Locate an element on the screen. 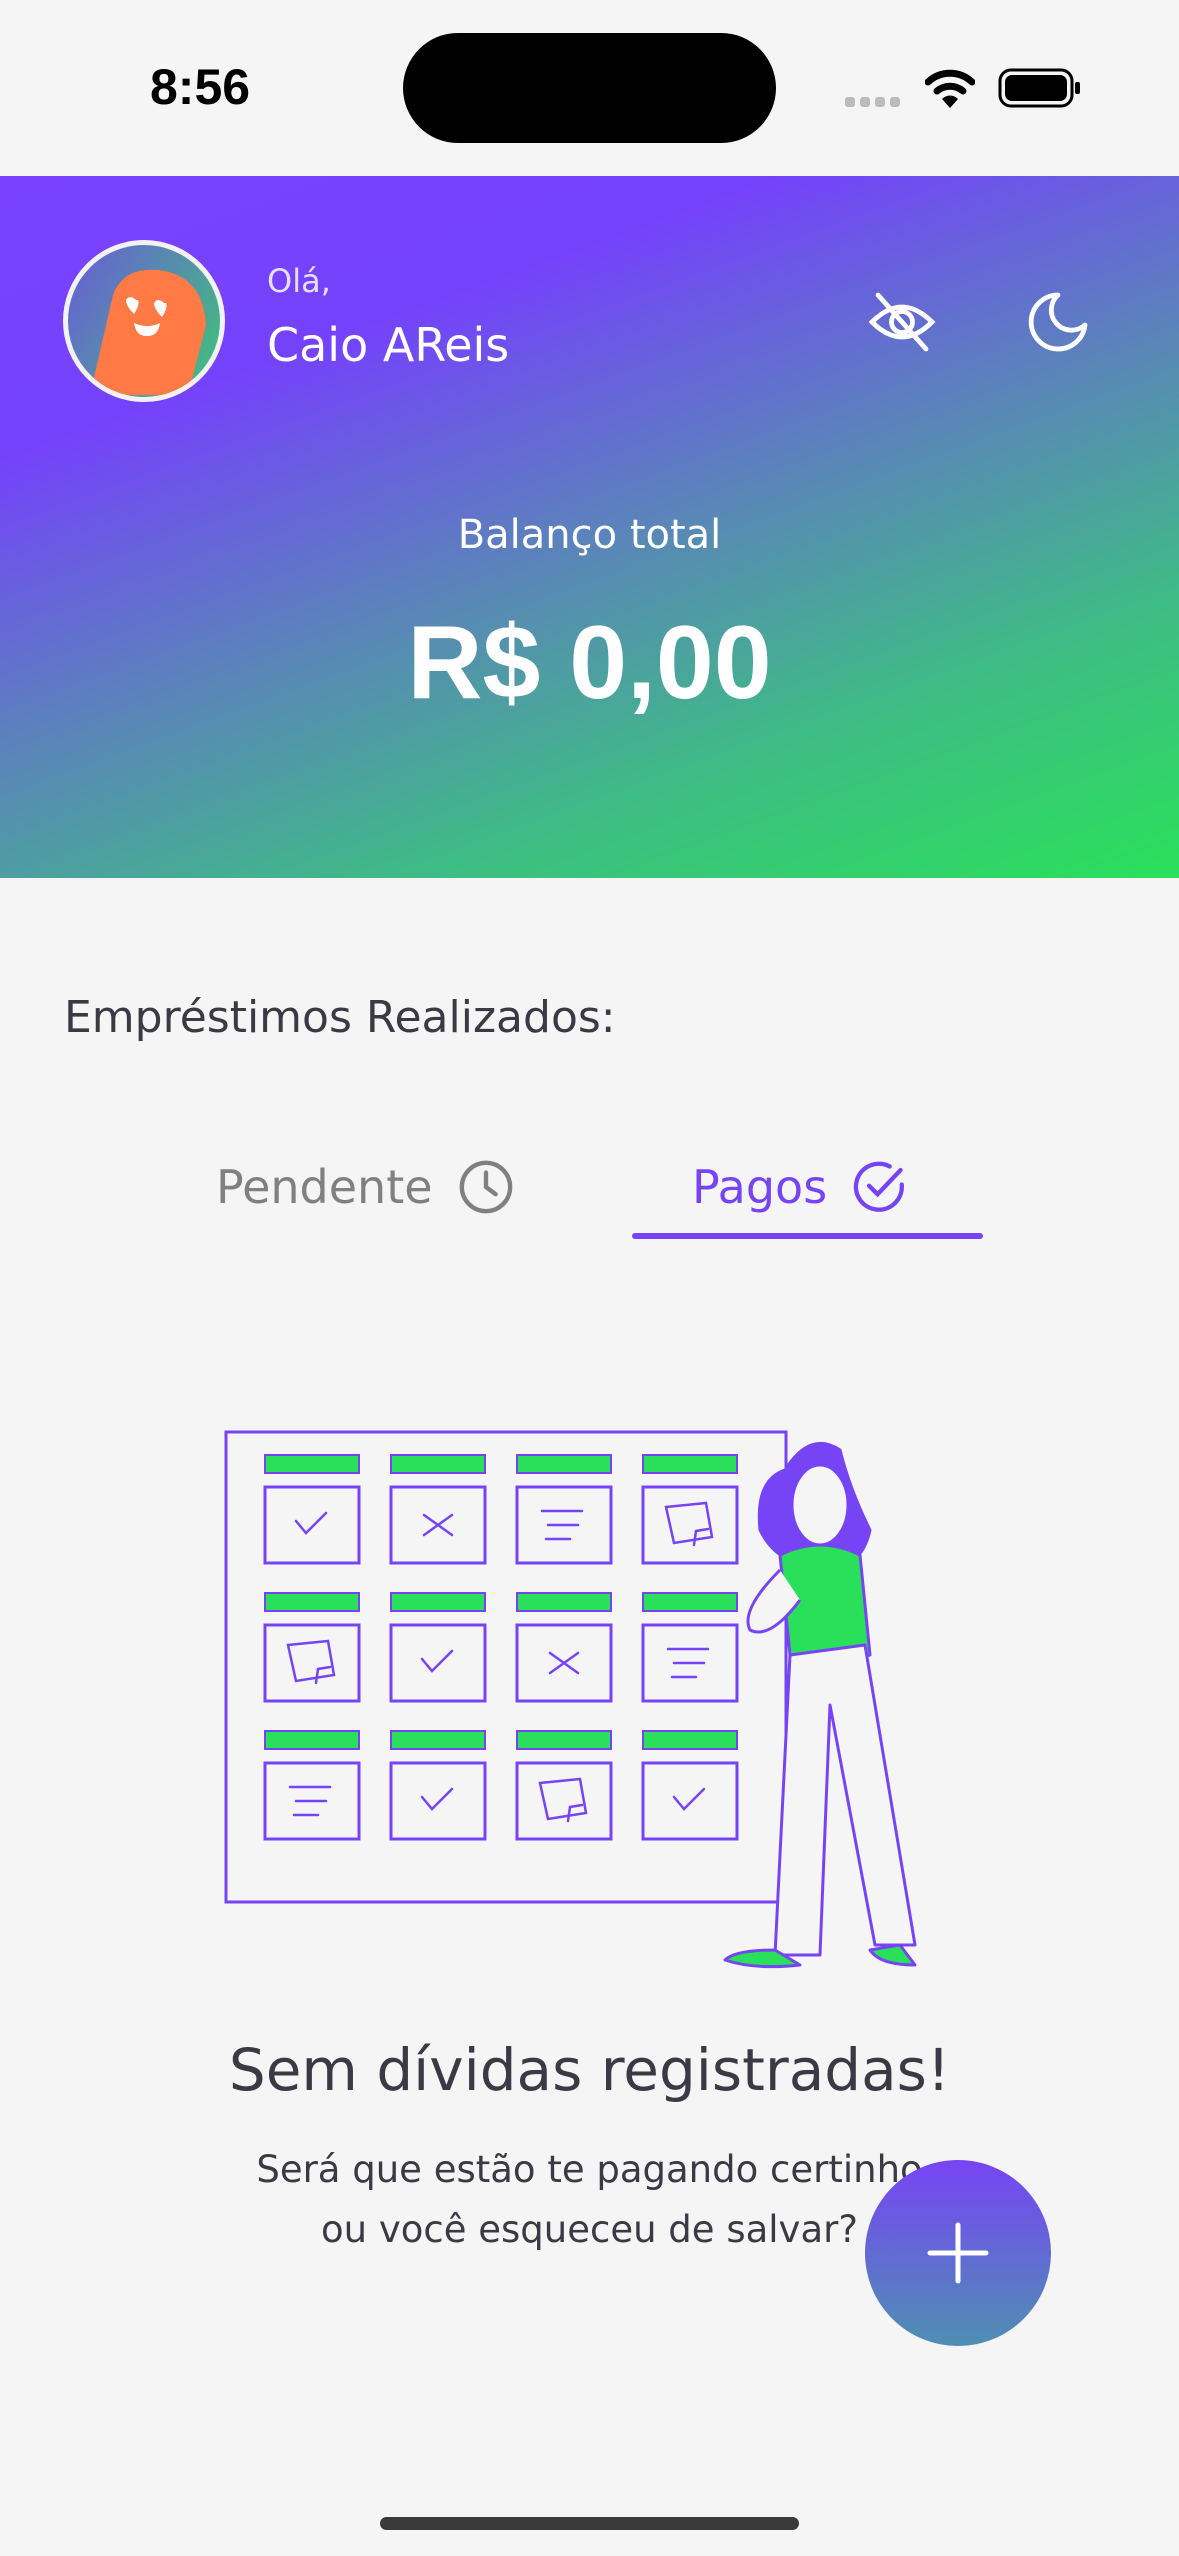 The image size is (1179, 2556). active-tab-indicator is located at coordinates (807, 1236).